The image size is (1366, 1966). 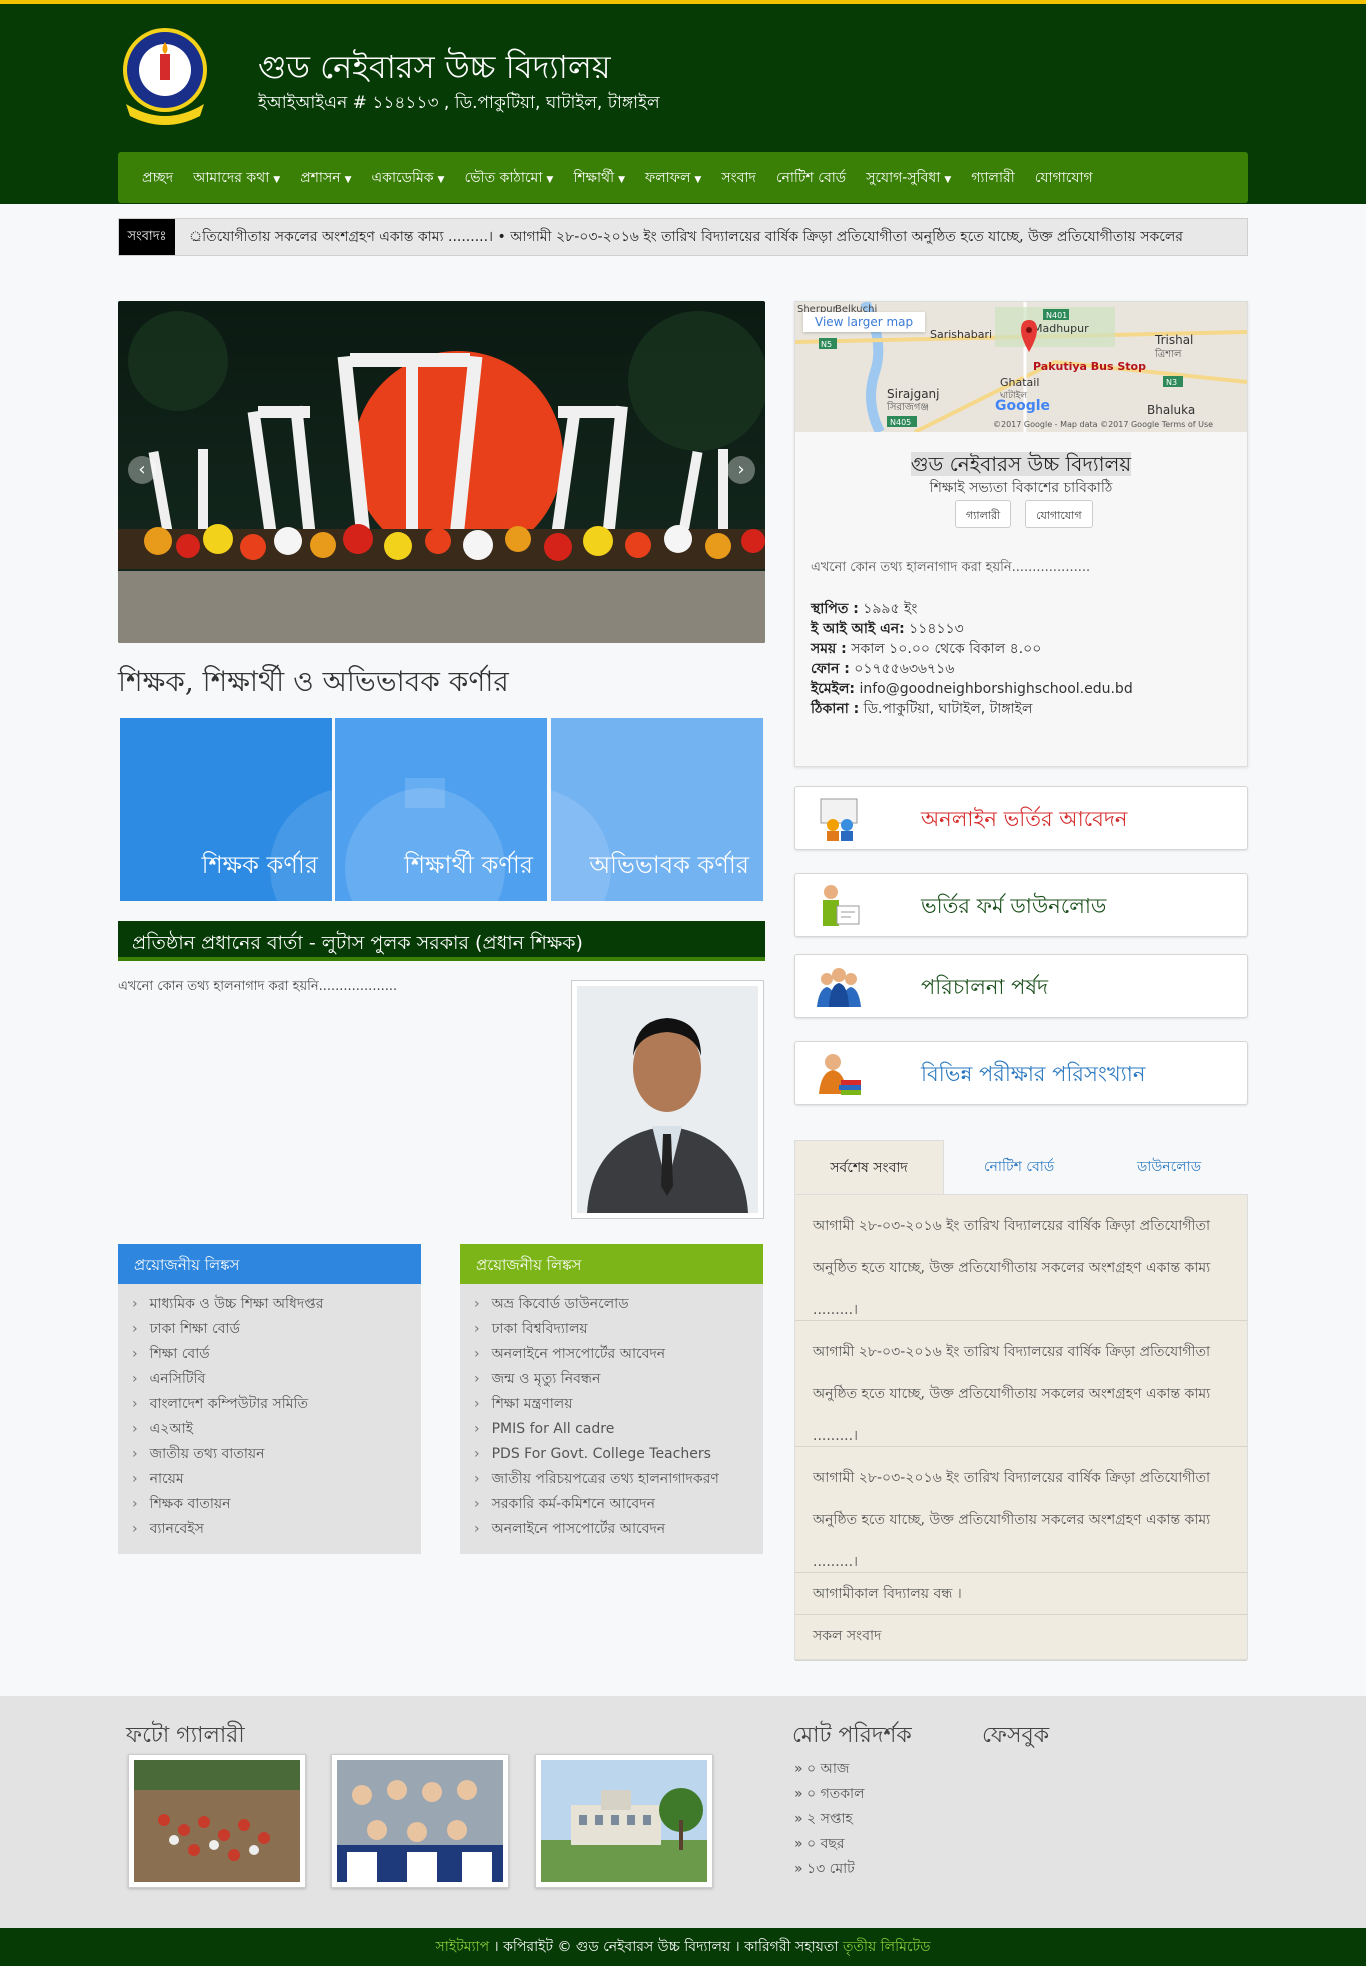 What do you see at coordinates (738, 178) in the screenshot?
I see `nav-item: সংবাদ` at bounding box center [738, 178].